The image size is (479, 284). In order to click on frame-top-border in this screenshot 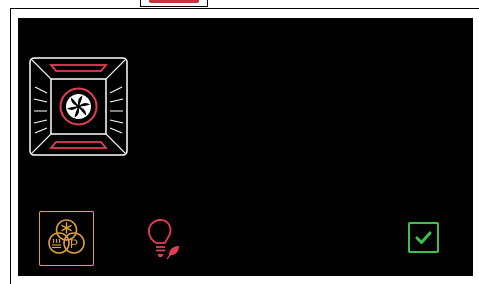, I will do `click(244, 8)`.